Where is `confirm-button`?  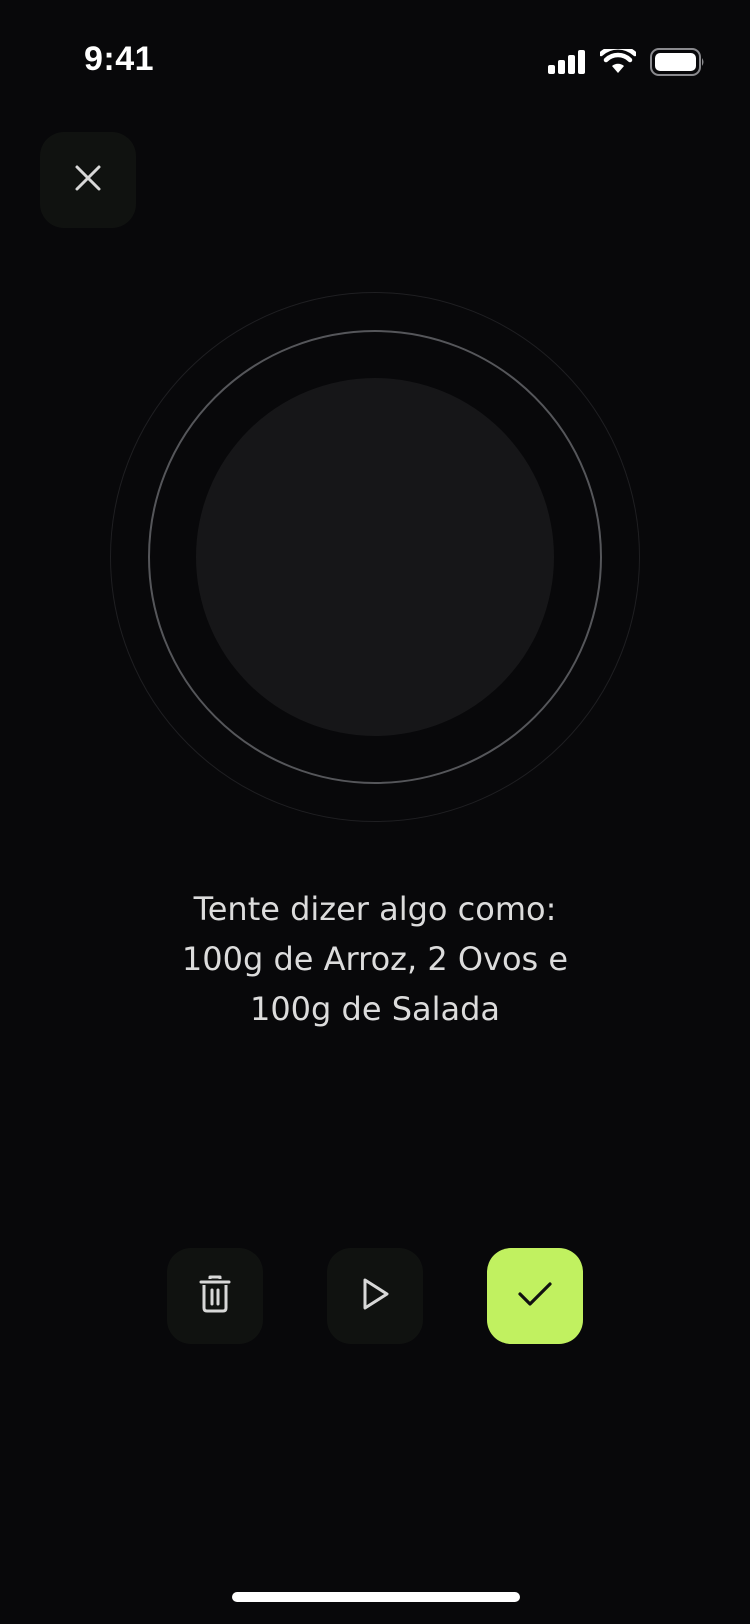
confirm-button is located at coordinates (535, 1296).